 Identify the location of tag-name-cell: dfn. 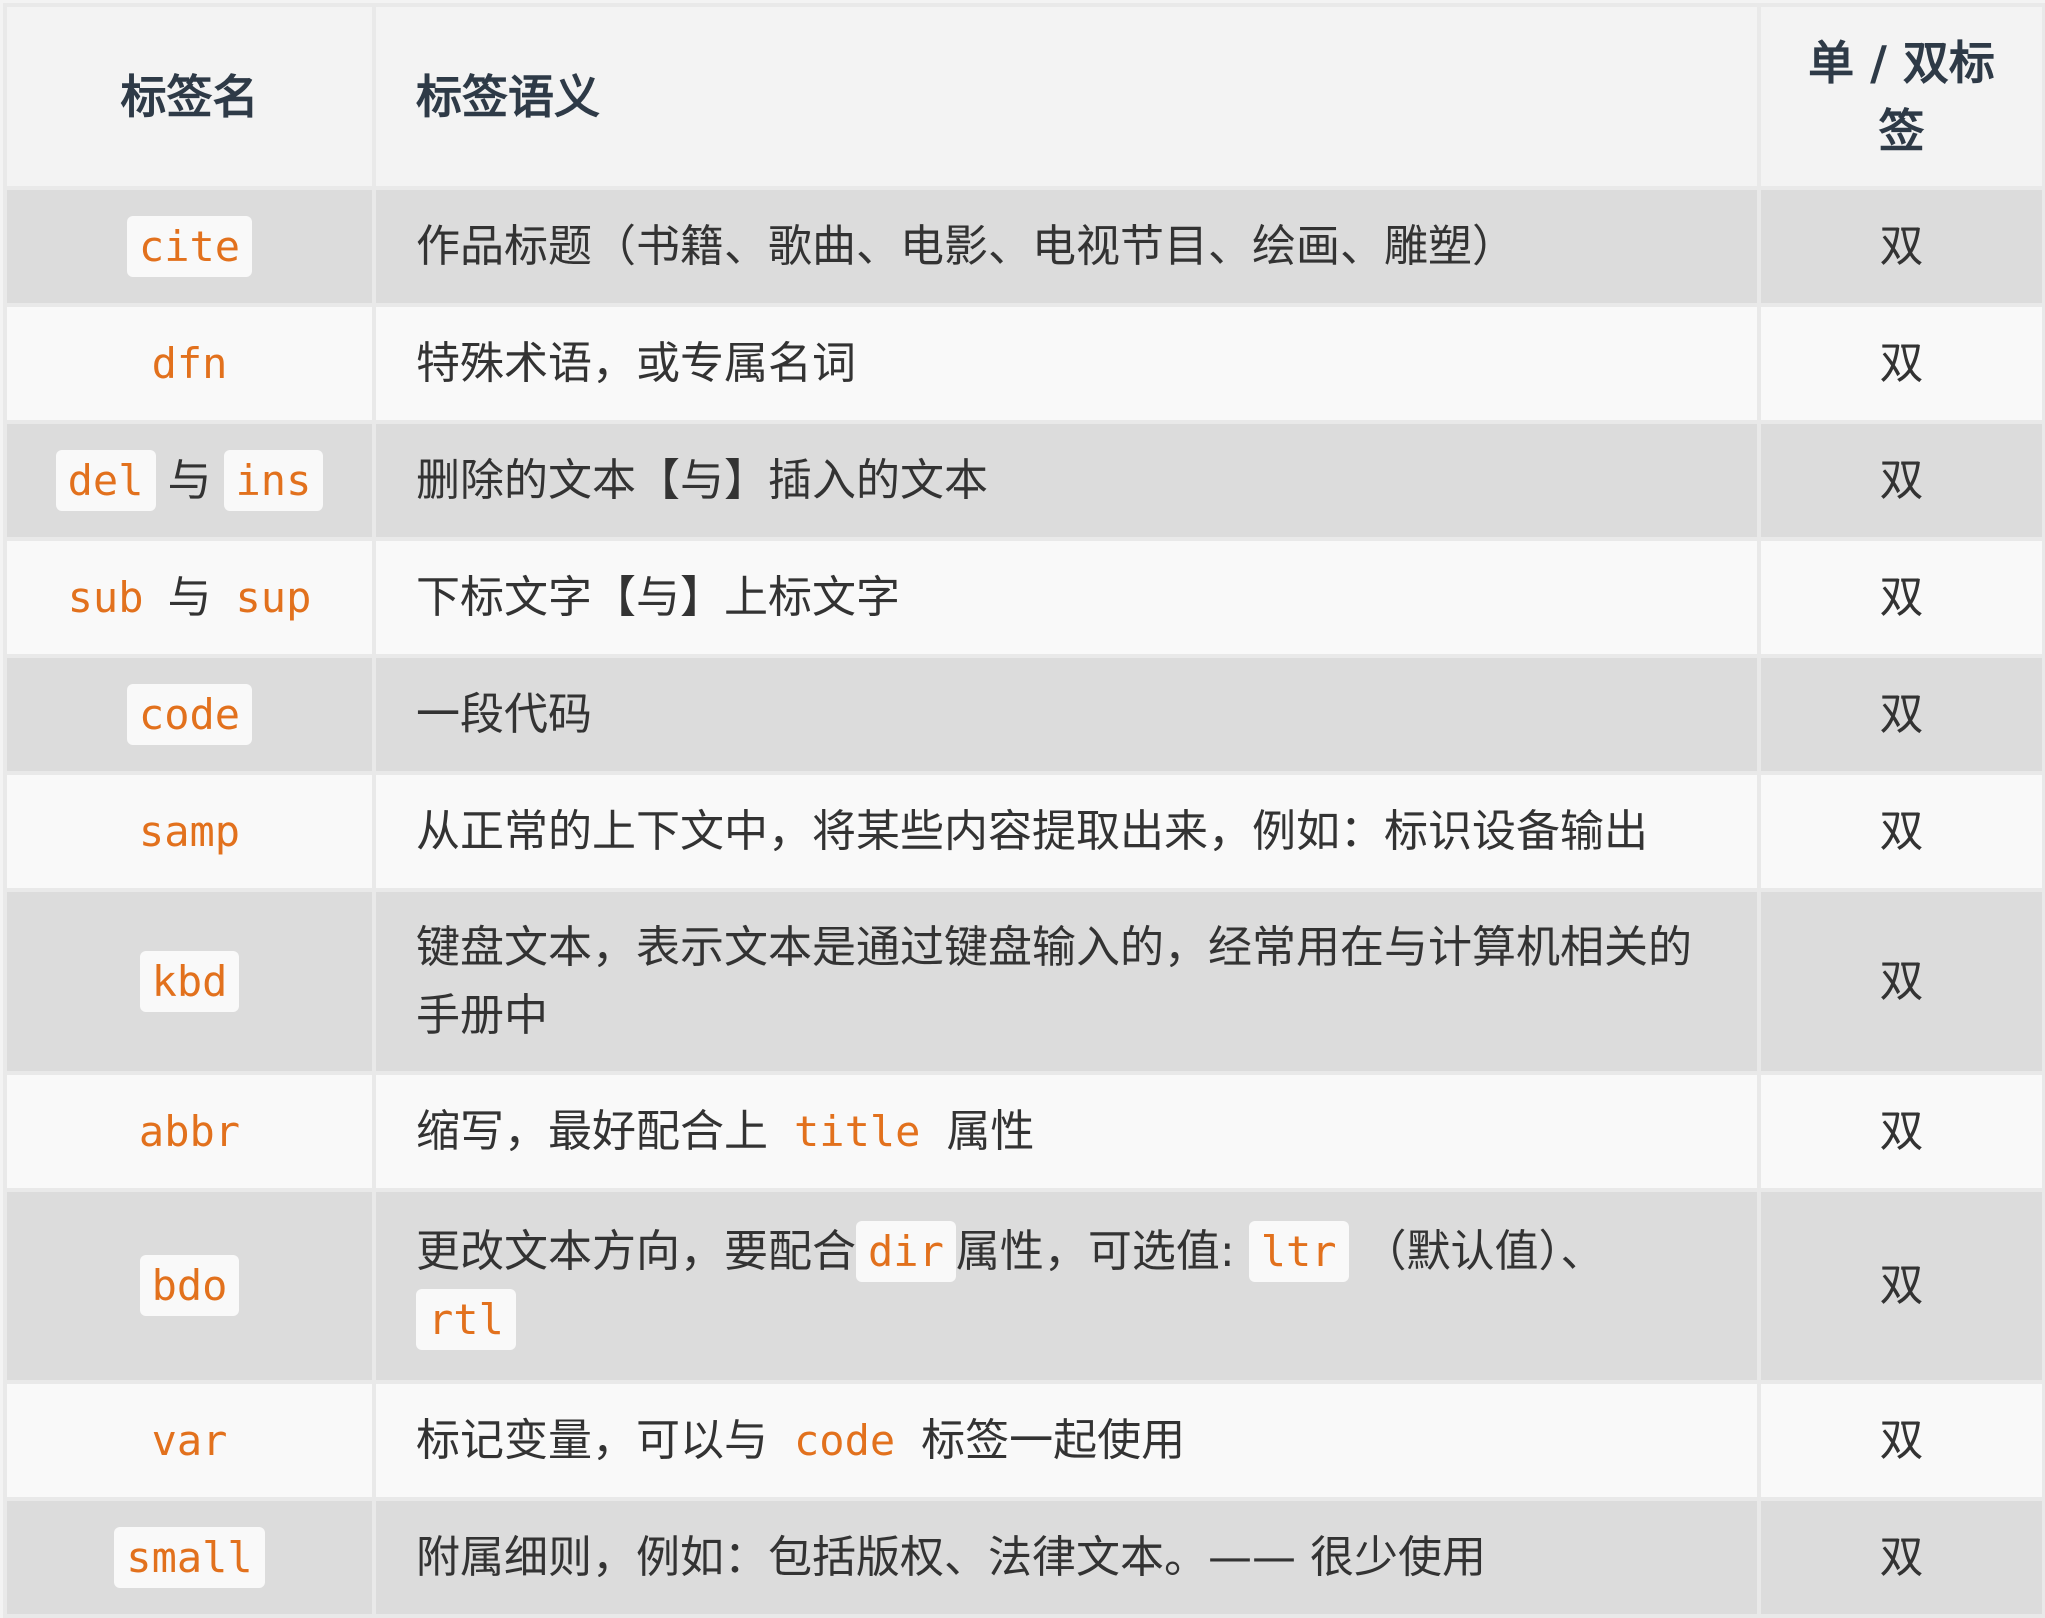
(189, 363).